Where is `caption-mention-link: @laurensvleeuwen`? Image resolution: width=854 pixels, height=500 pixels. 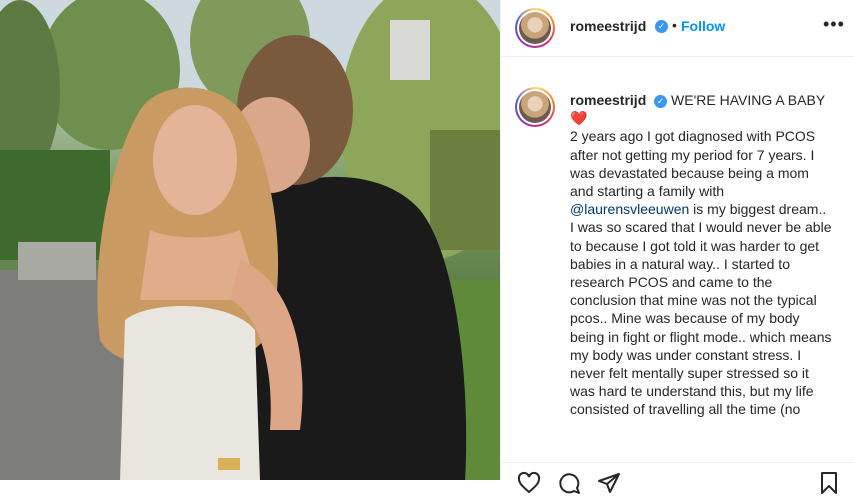
caption-mention-link: @laurensvleeuwen is located at coordinates (629, 209).